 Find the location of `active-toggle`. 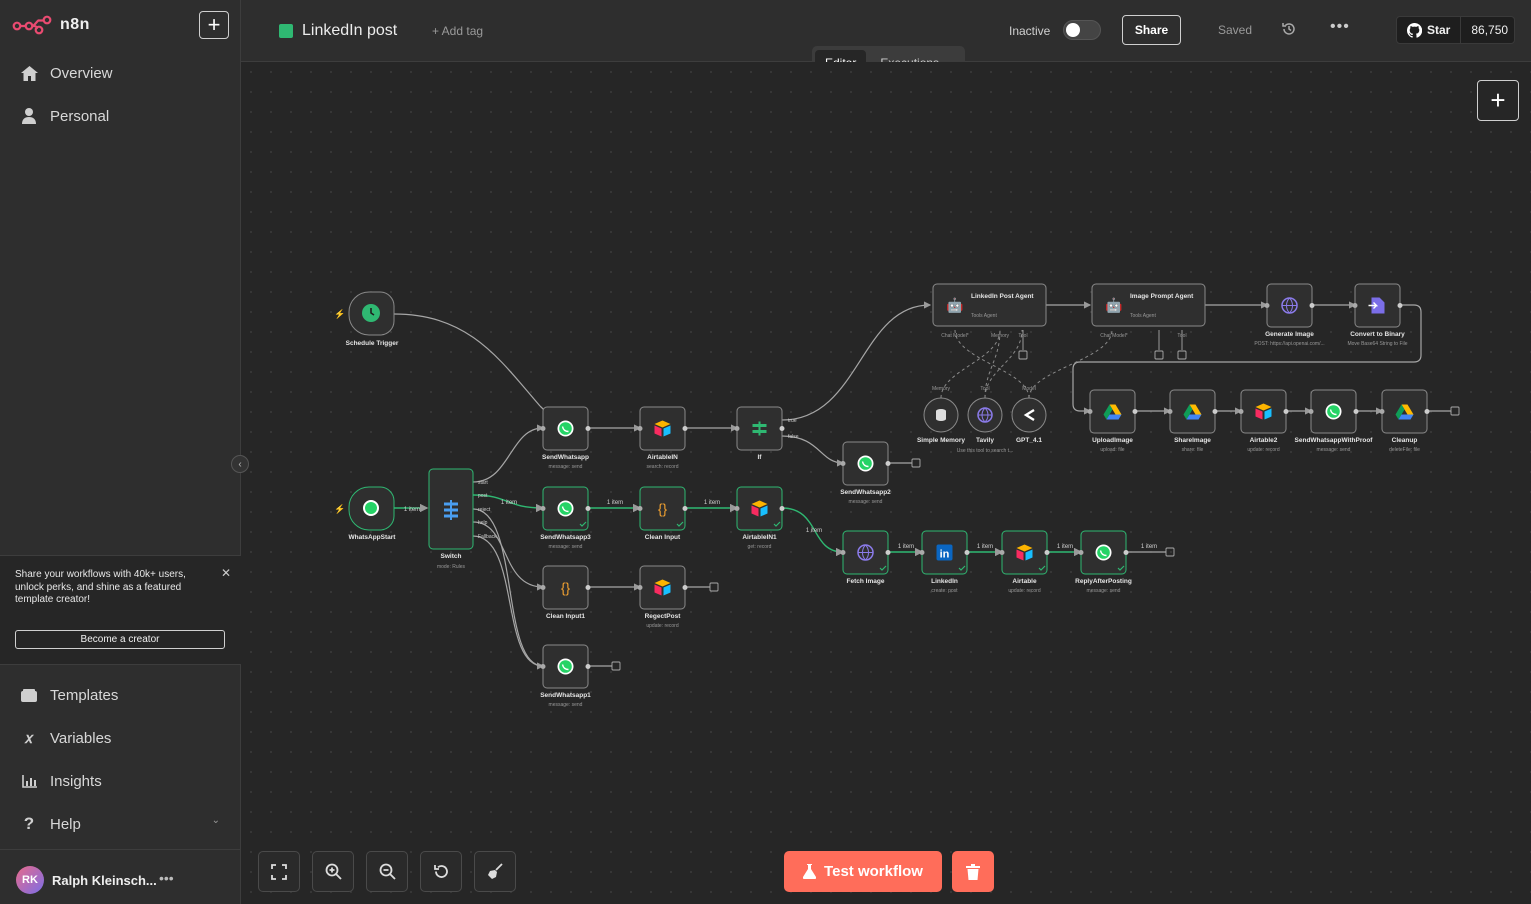

active-toggle is located at coordinates (1082, 30).